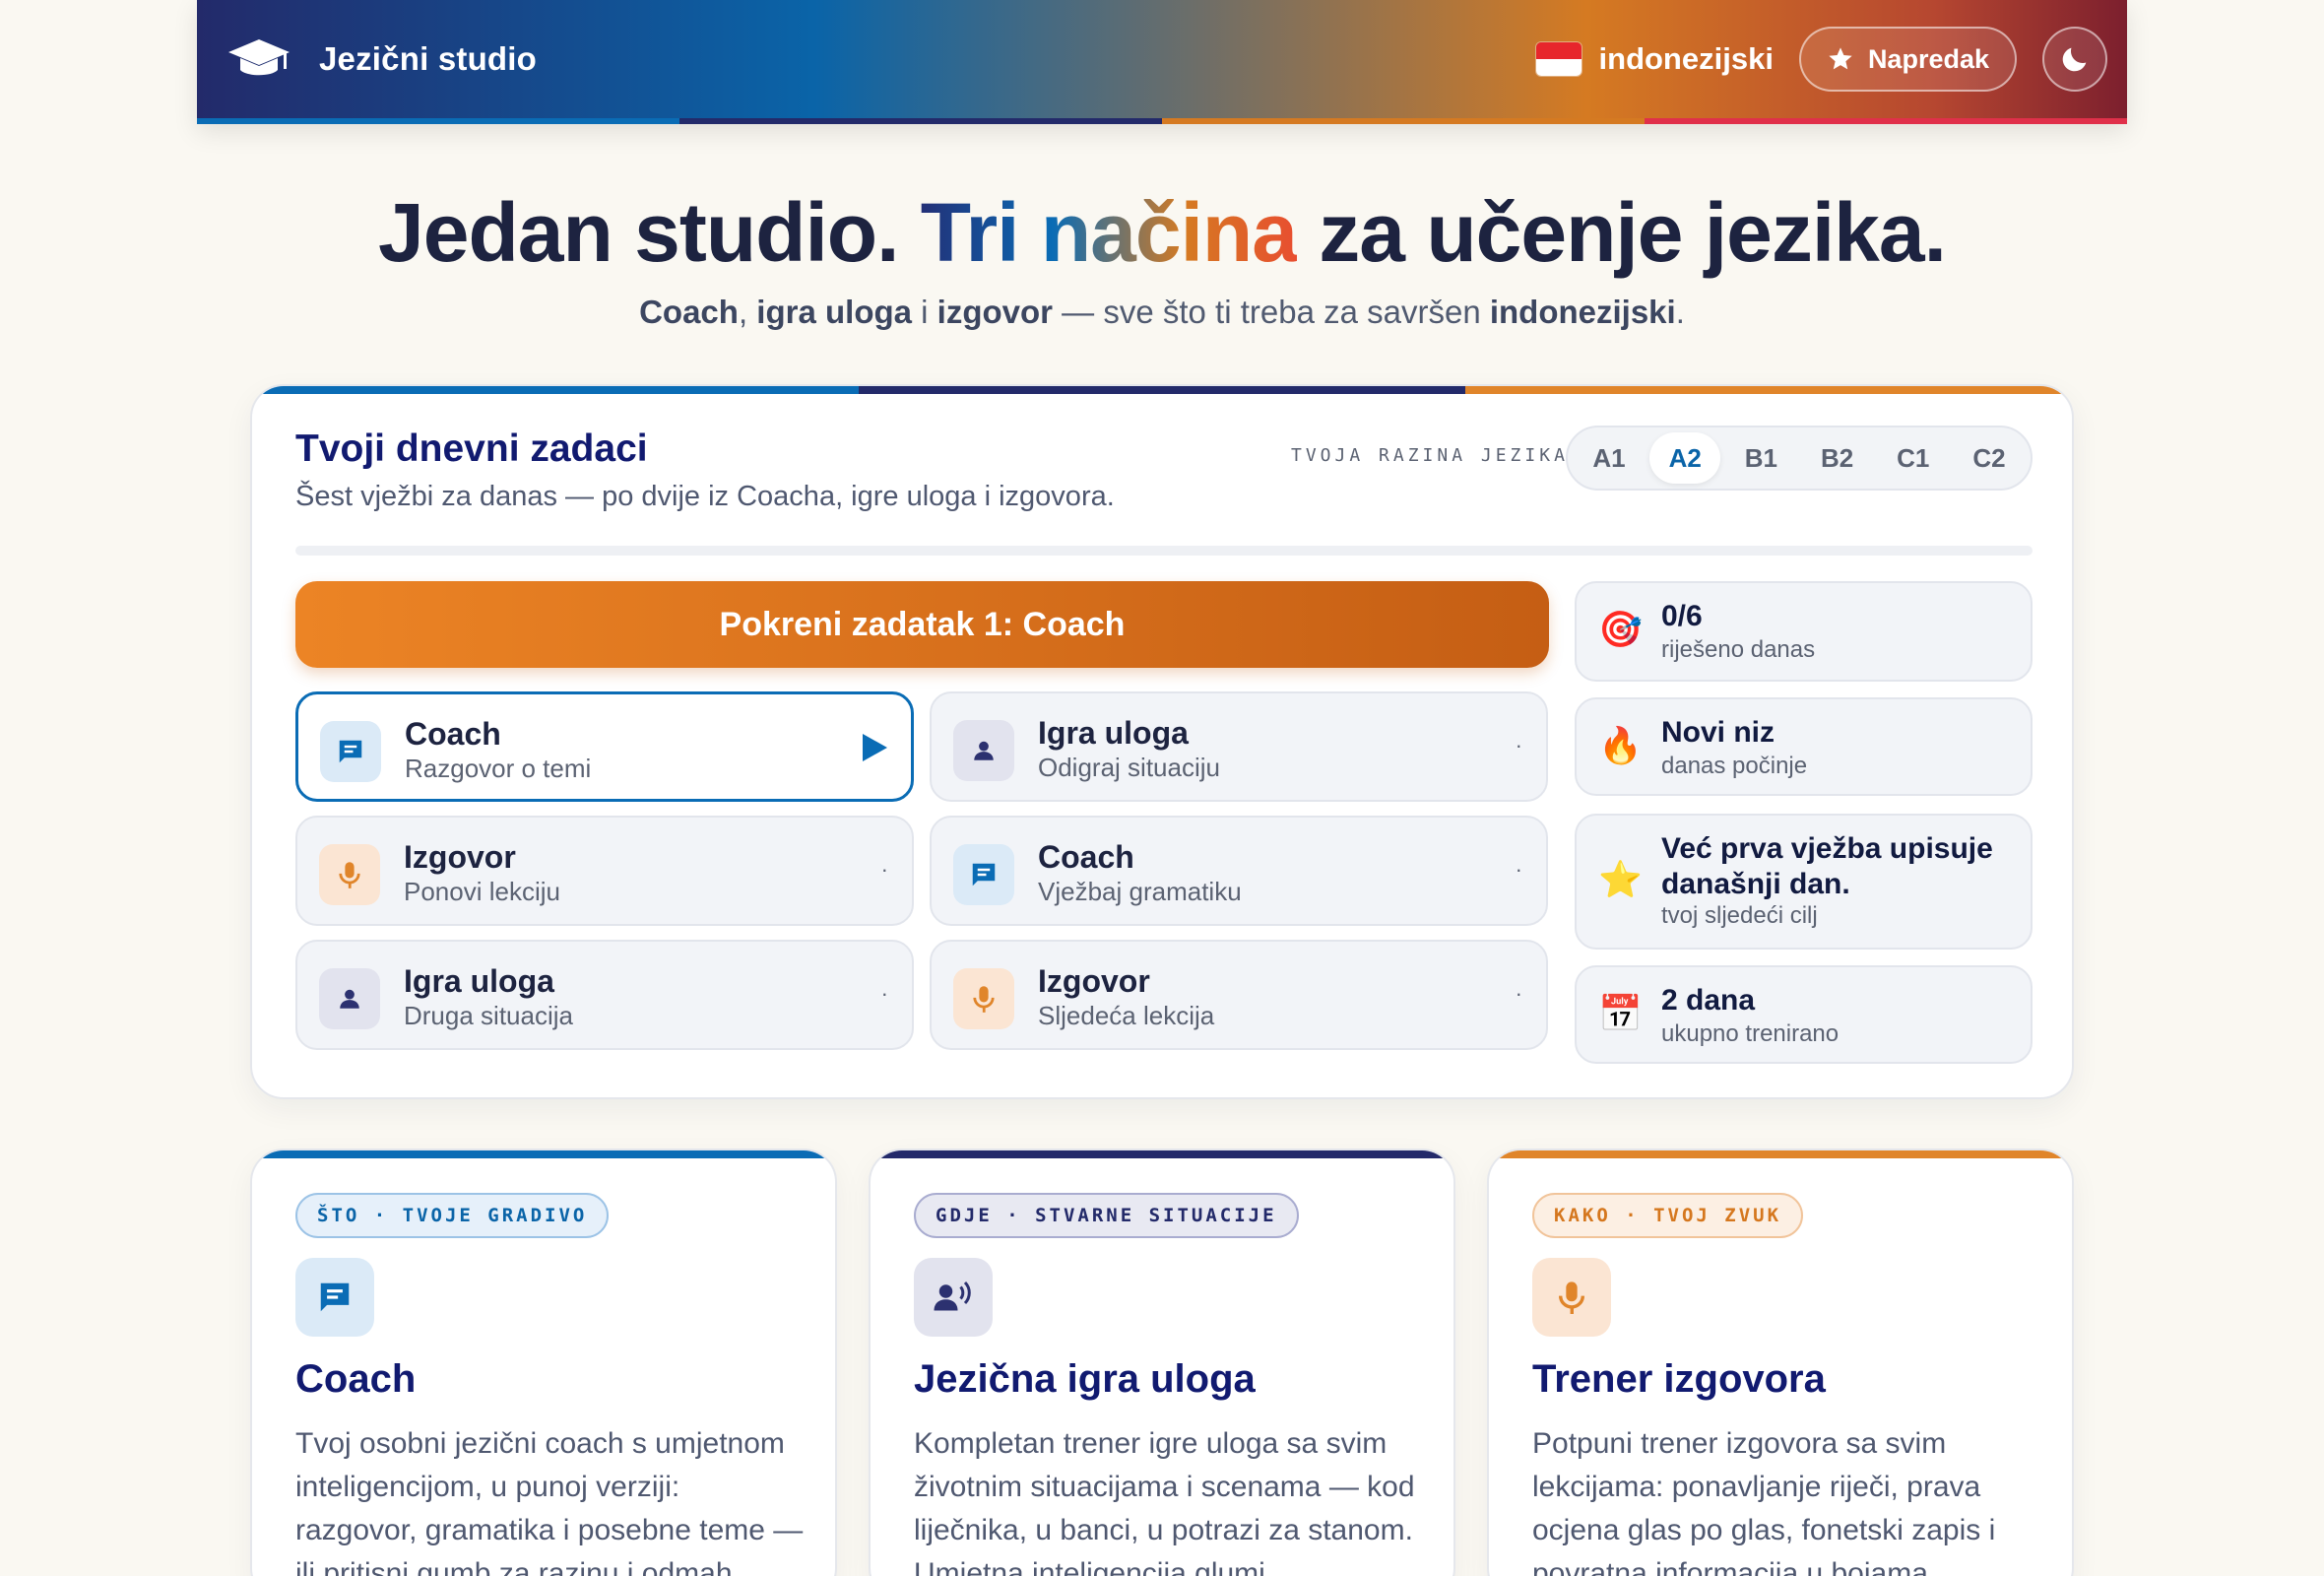 The height and width of the screenshot is (1576, 2324). I want to click on level-c2: C2, so click(1990, 458).